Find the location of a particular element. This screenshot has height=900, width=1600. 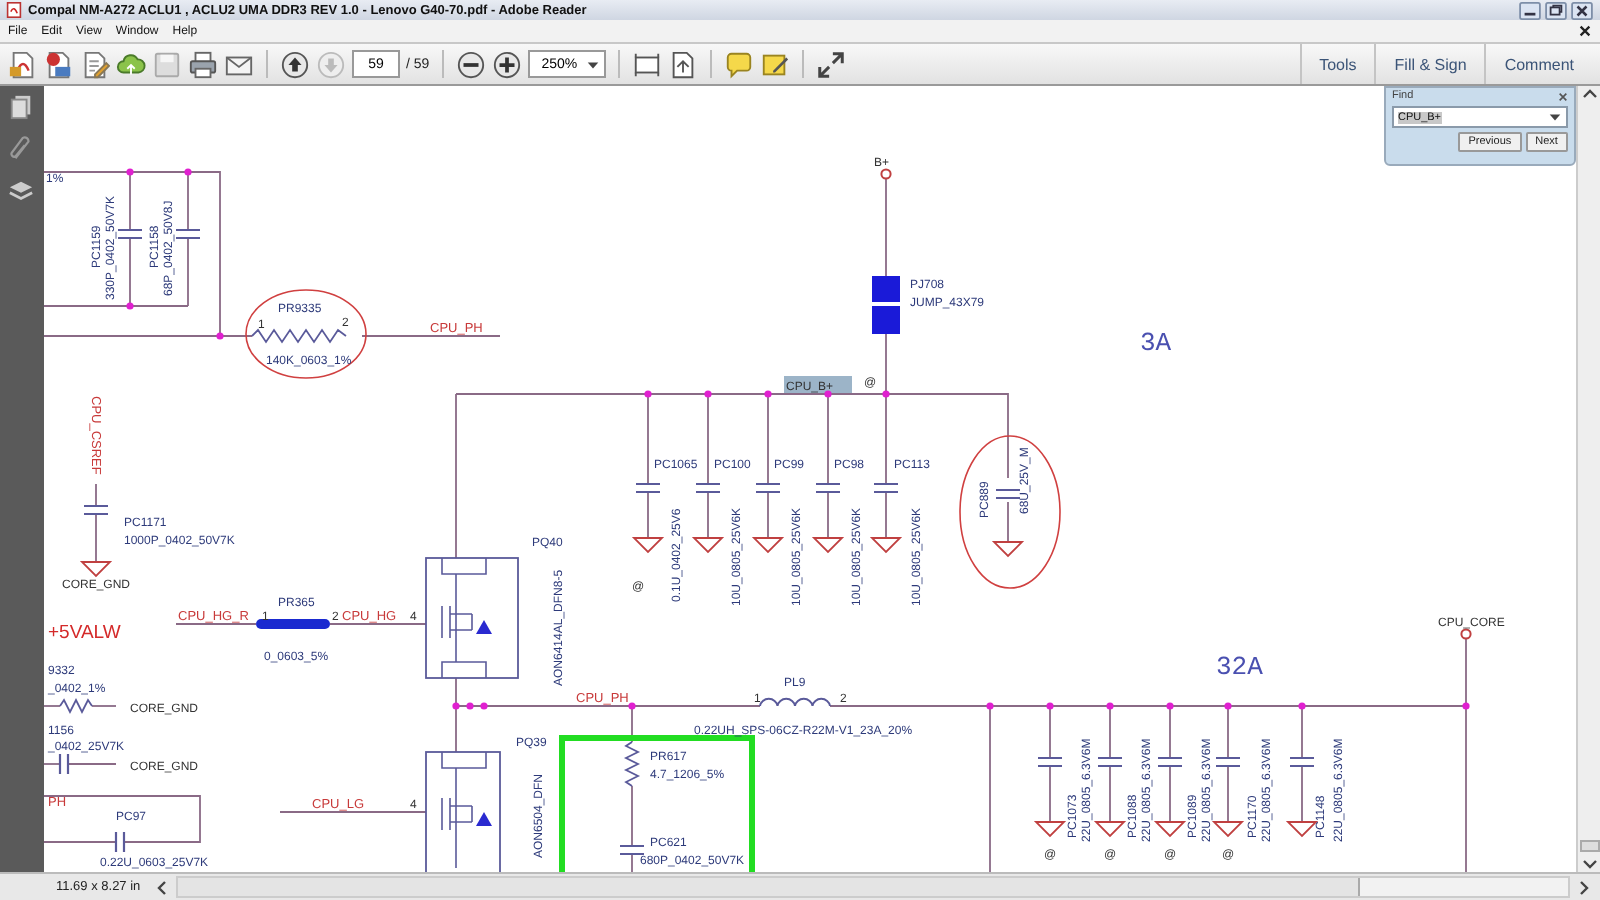

zoom-out-icon is located at coordinates (470, 64).